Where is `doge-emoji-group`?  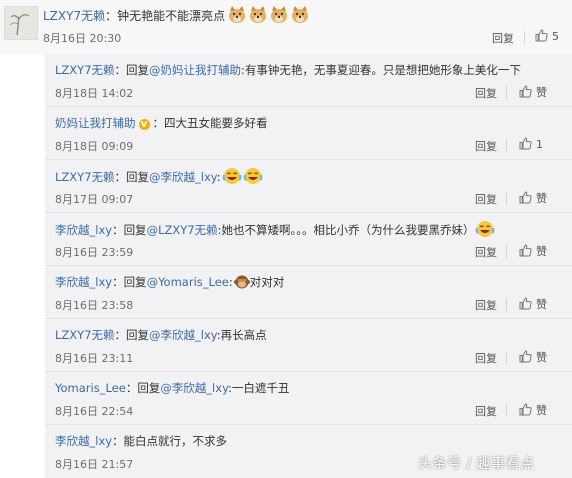 doge-emoji-group is located at coordinates (269, 18).